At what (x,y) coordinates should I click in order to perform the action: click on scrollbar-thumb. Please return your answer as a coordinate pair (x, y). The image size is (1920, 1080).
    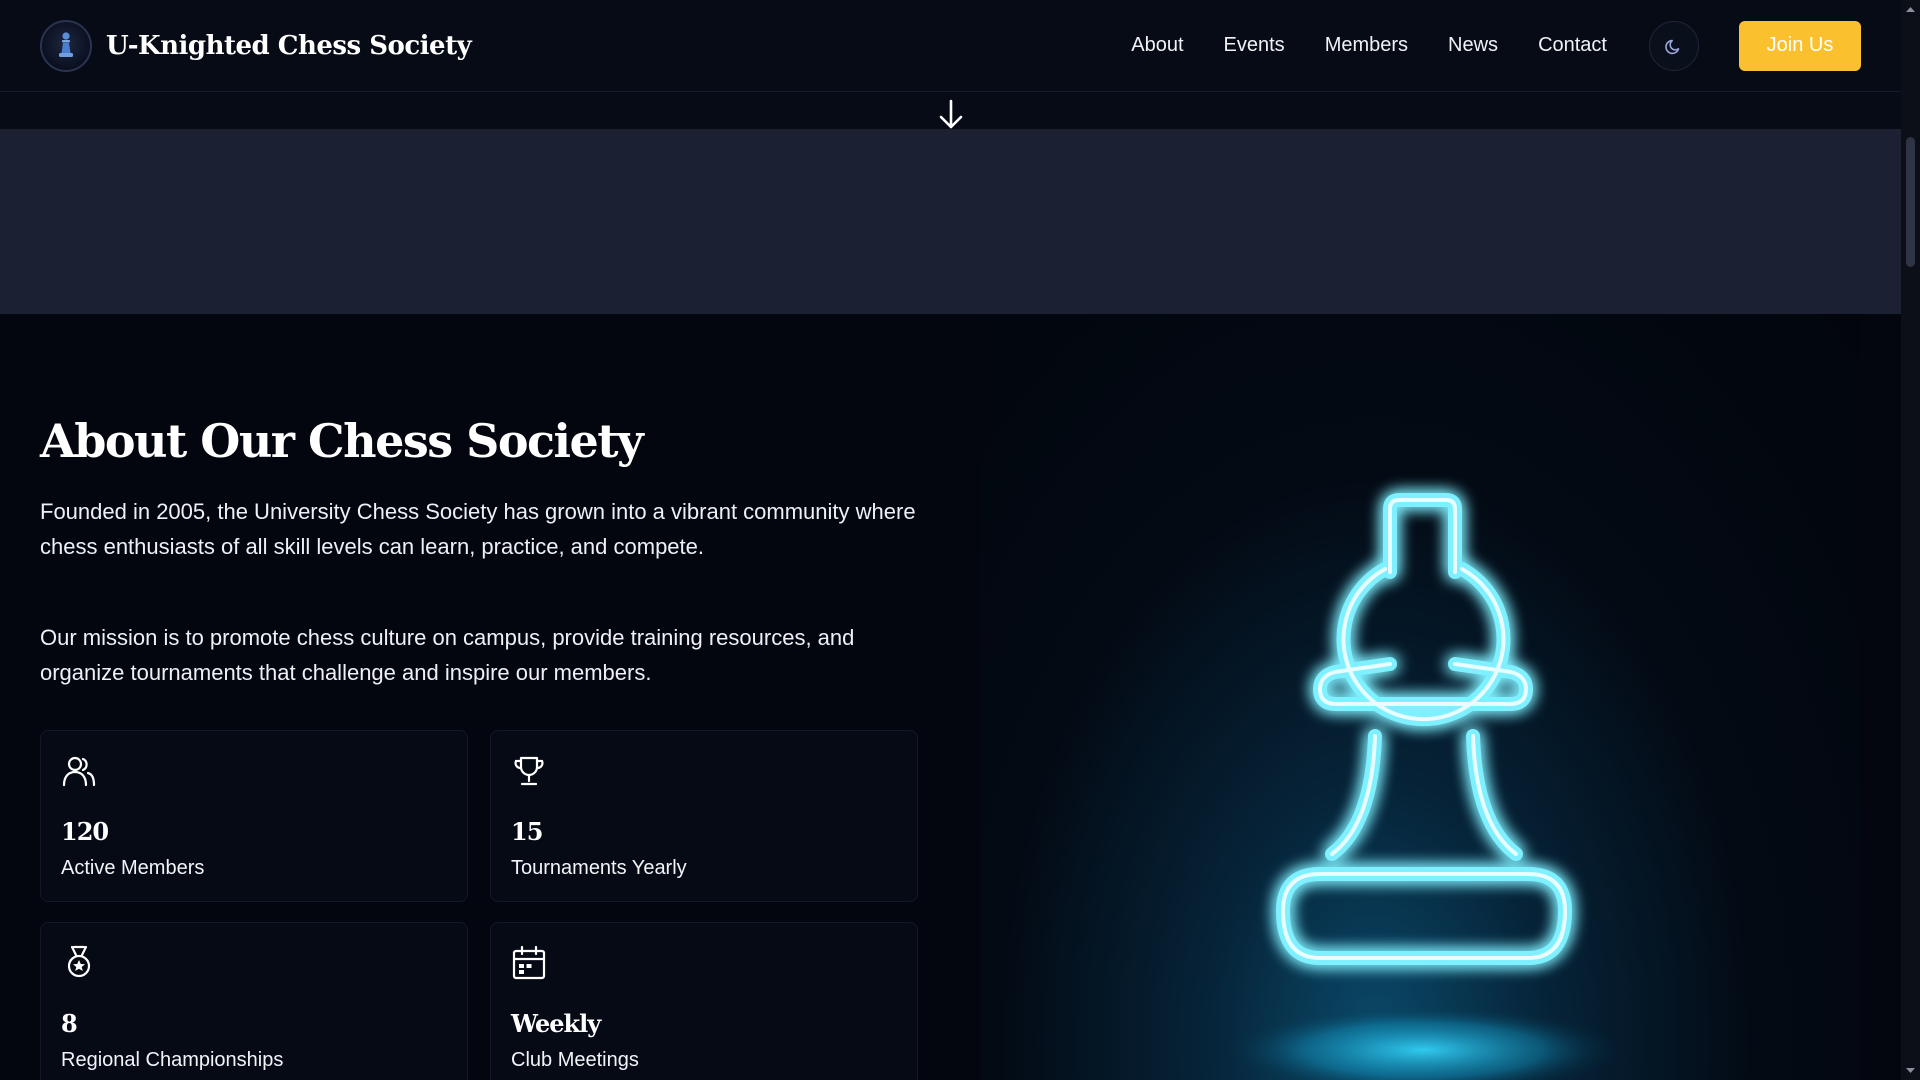
    Looking at the image, I should click on (1910, 202).